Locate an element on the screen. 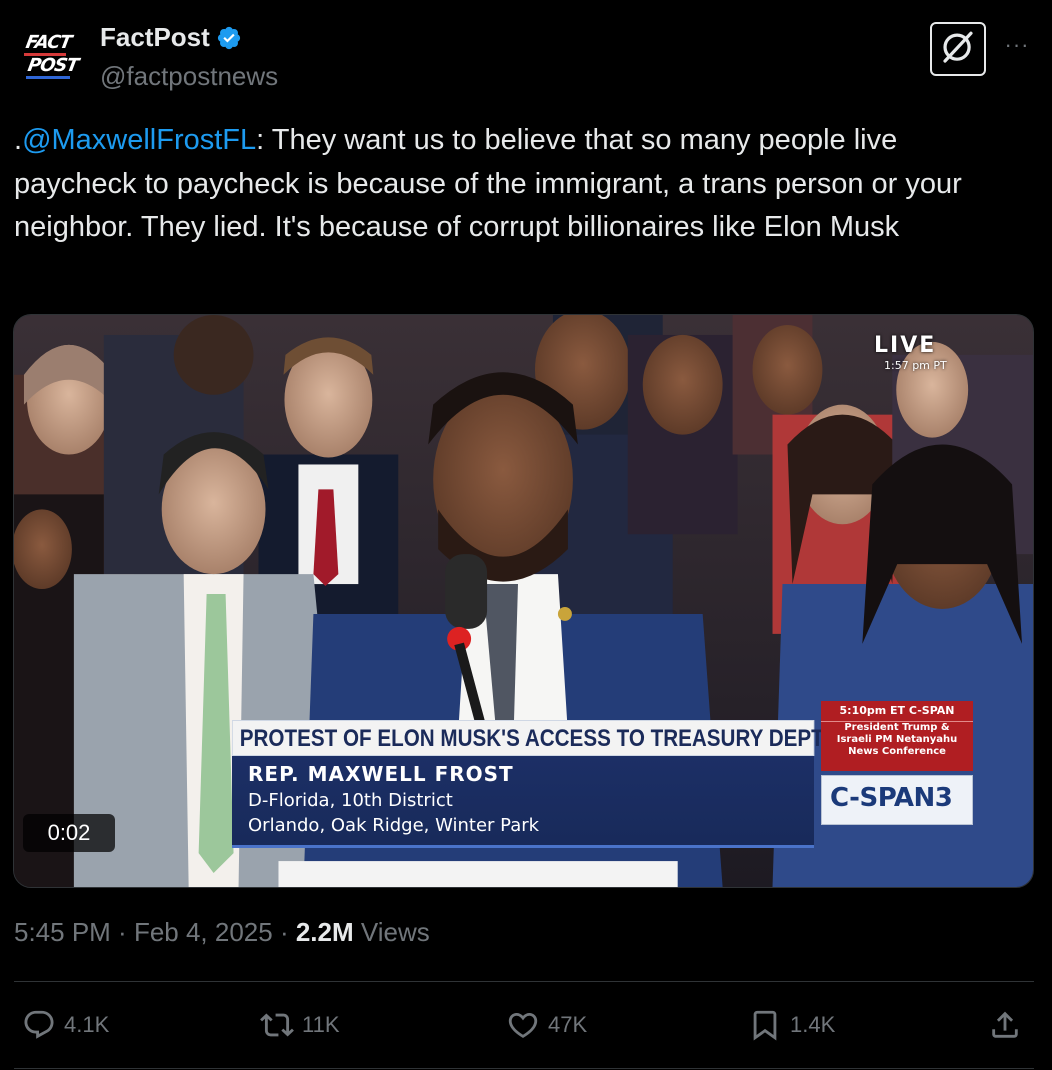 The height and width of the screenshot is (1070, 1052). chyron-district: D-Florida, 10th District is located at coordinates (350, 800).